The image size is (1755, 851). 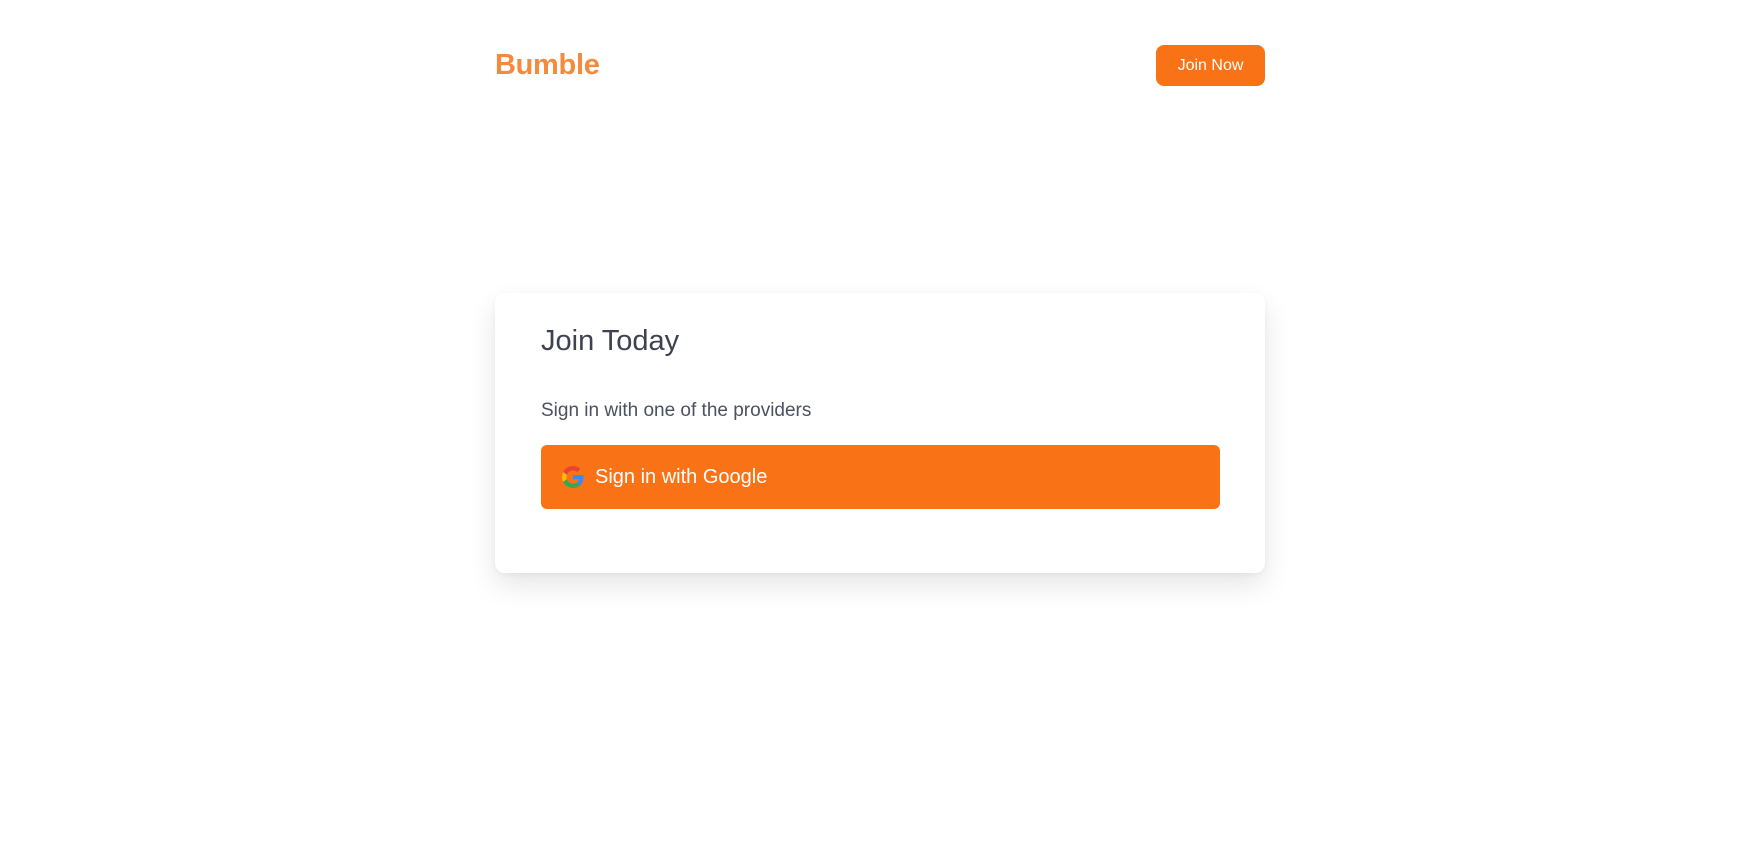 I want to click on join-now-button: Join Now, so click(x=1210, y=65).